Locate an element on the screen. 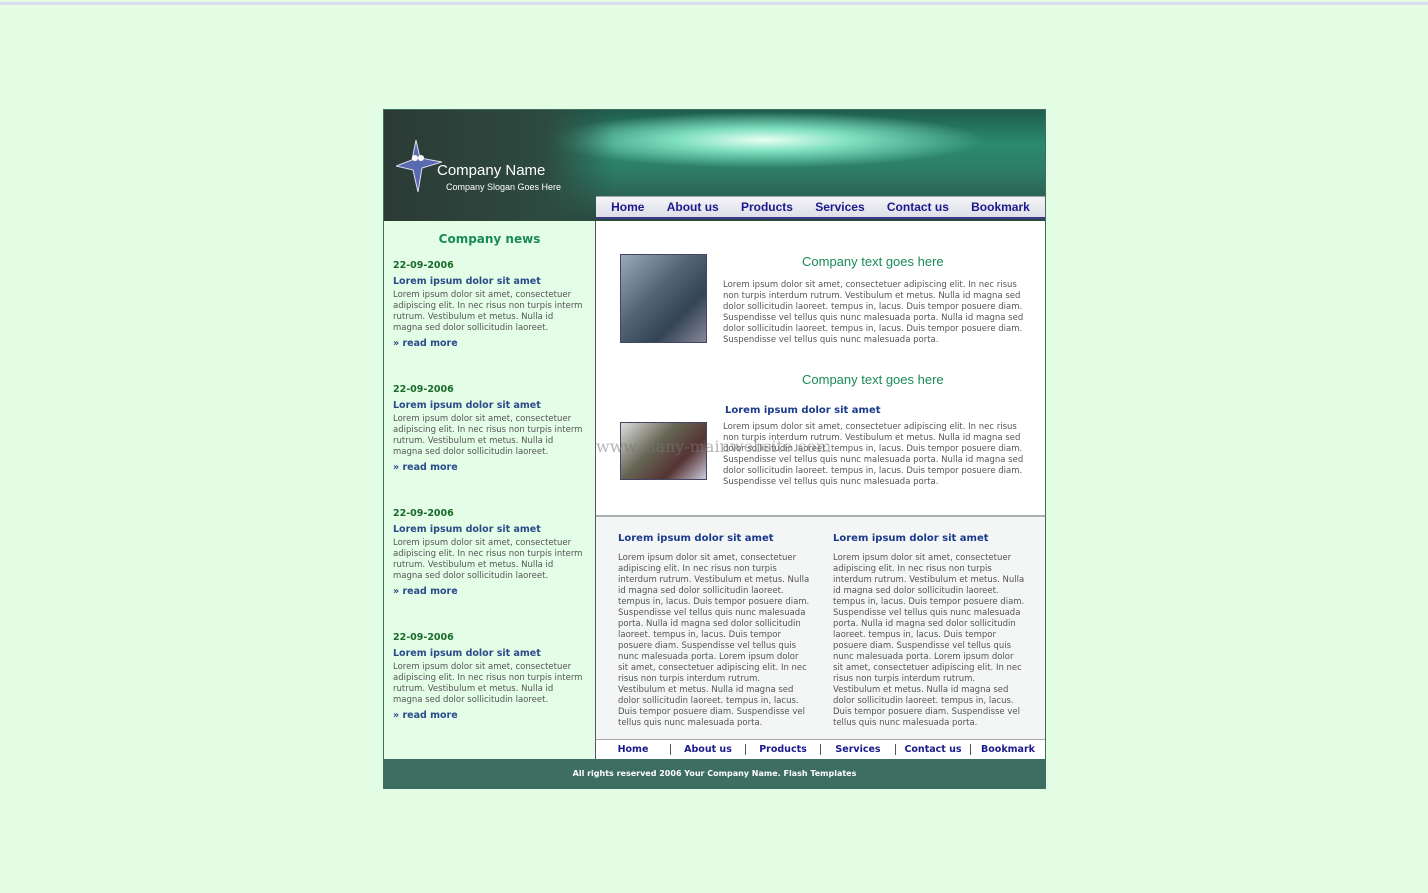 This screenshot has width=1428, height=893. watermark: www.many-mainwebsite.com is located at coordinates (714, 446).